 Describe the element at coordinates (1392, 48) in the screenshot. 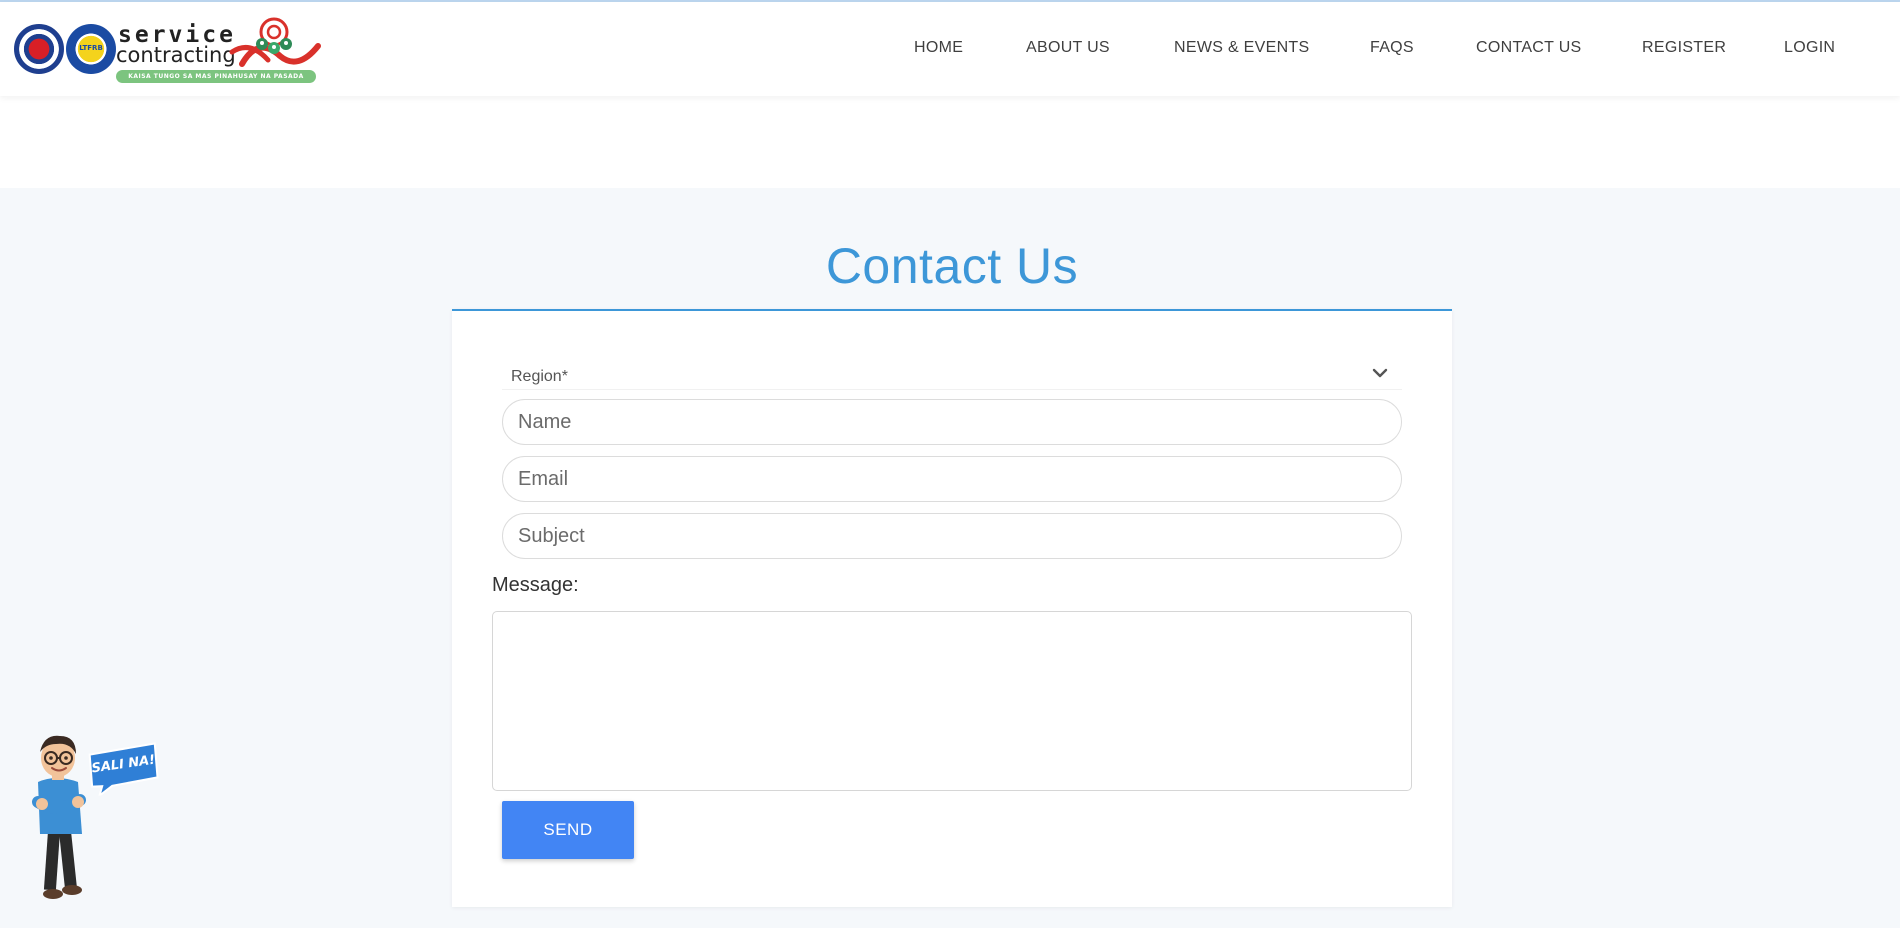

I see `nav-faqs: FAQS` at that location.